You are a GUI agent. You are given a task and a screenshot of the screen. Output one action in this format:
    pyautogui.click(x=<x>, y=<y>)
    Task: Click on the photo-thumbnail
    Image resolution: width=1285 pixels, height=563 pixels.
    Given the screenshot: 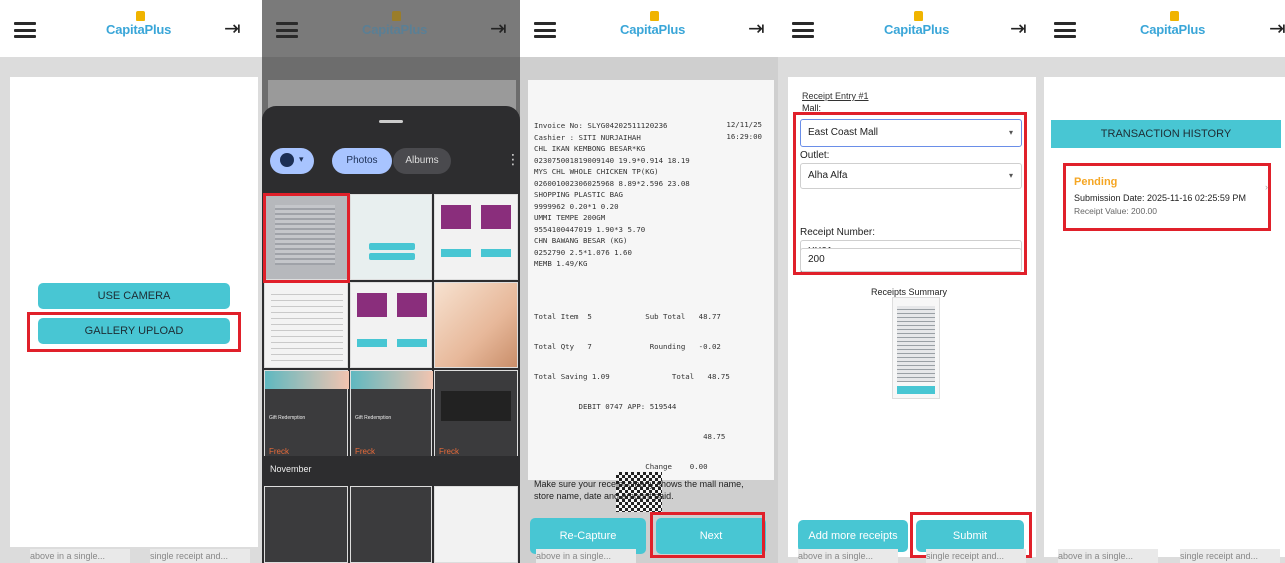 What is the action you would take?
    pyautogui.click(x=476, y=325)
    